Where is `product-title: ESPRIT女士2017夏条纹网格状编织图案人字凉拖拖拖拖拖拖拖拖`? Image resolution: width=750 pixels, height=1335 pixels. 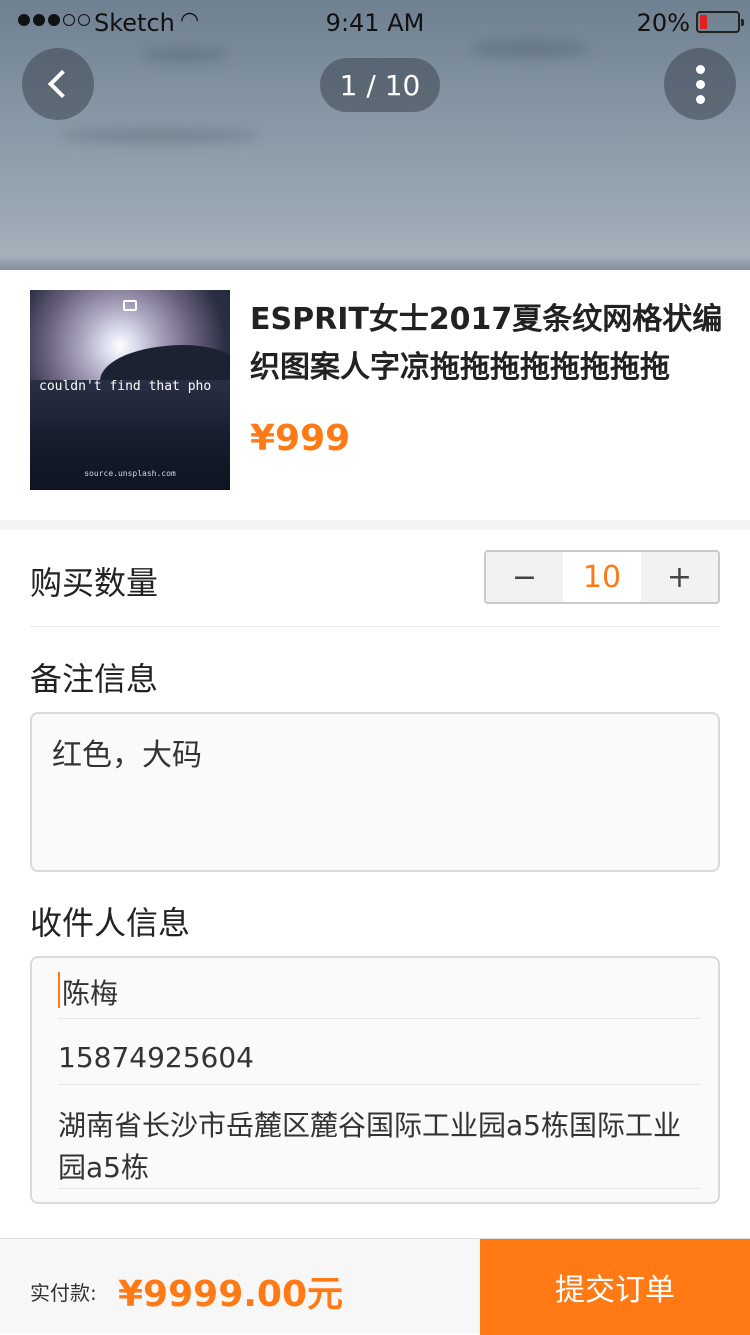 product-title: ESPRIT女士2017夏条纹网格状编织图案人字凉拖拖拖拖拖拖拖拖 is located at coordinates (486, 343).